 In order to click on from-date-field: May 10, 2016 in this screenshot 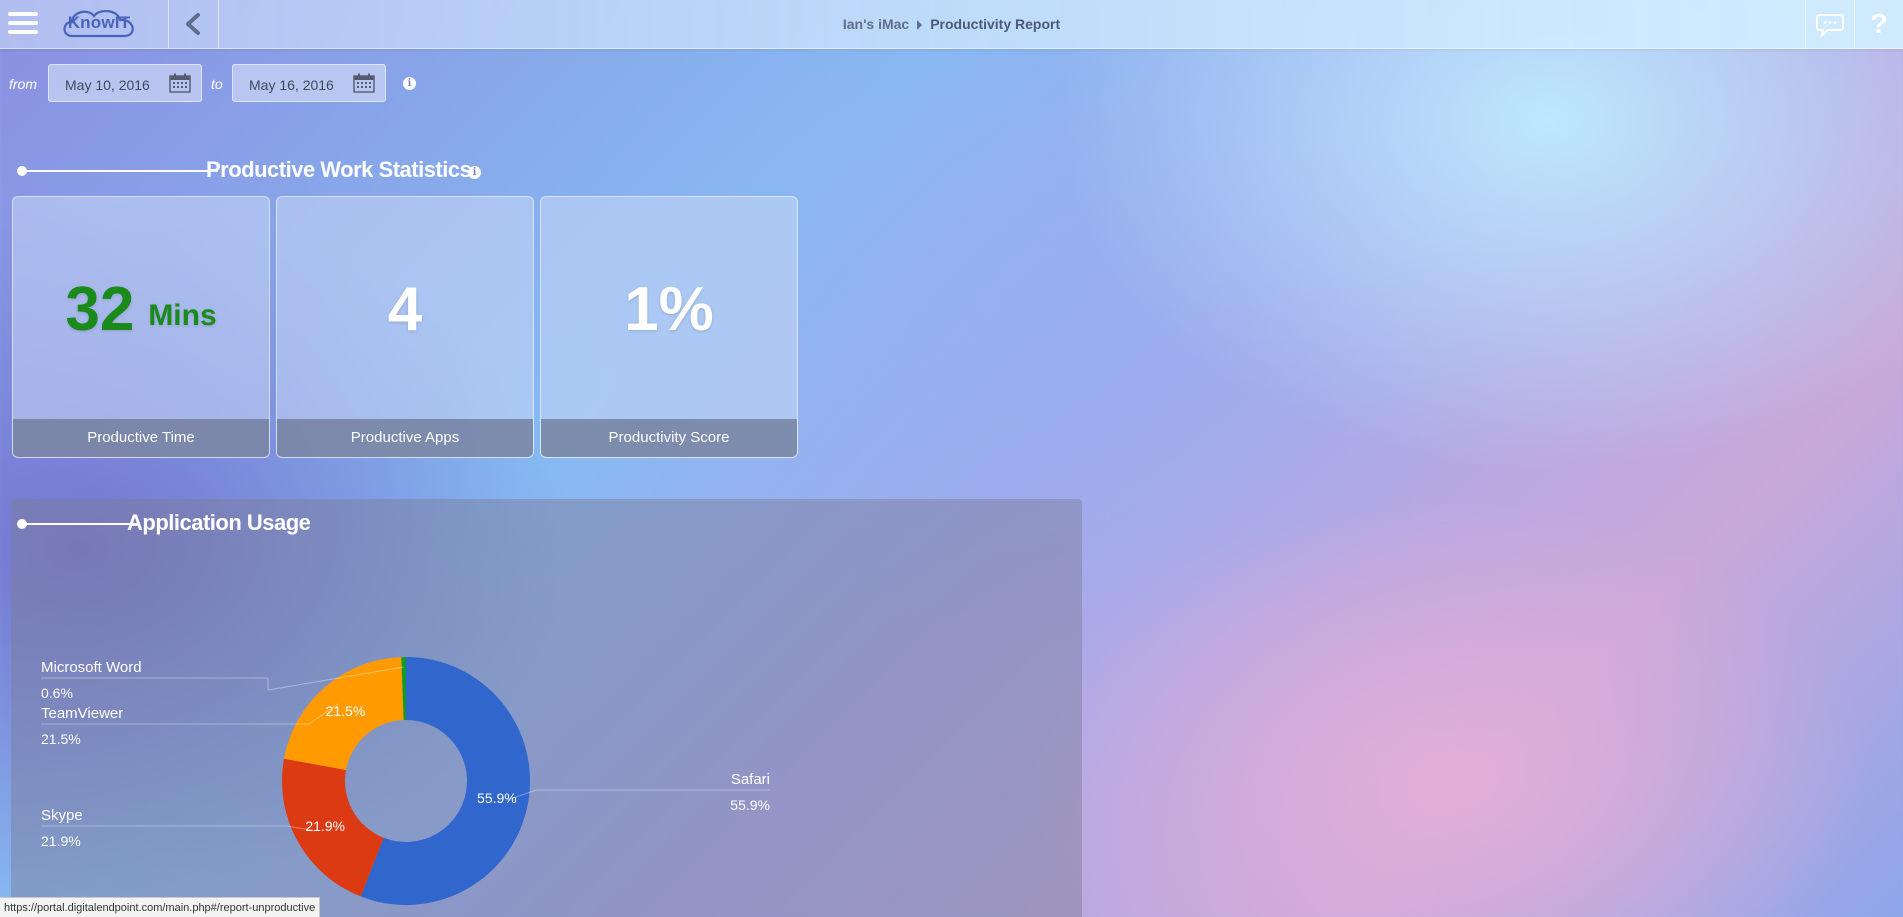, I will do `click(125, 83)`.